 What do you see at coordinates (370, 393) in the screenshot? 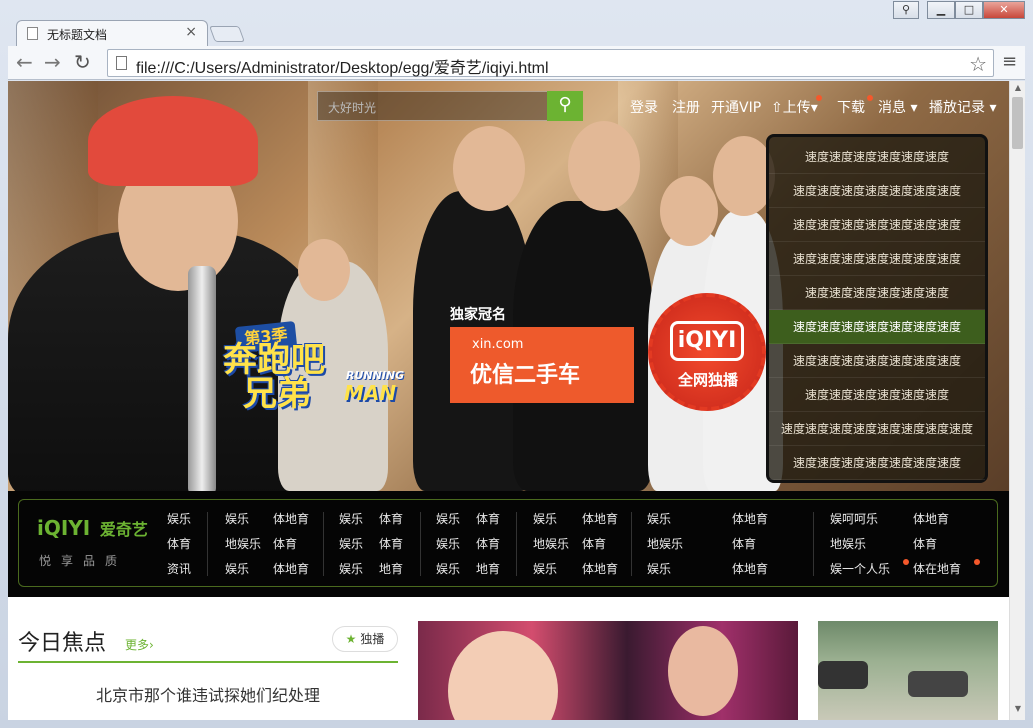
I see `show-title-en2: MAN` at bounding box center [370, 393].